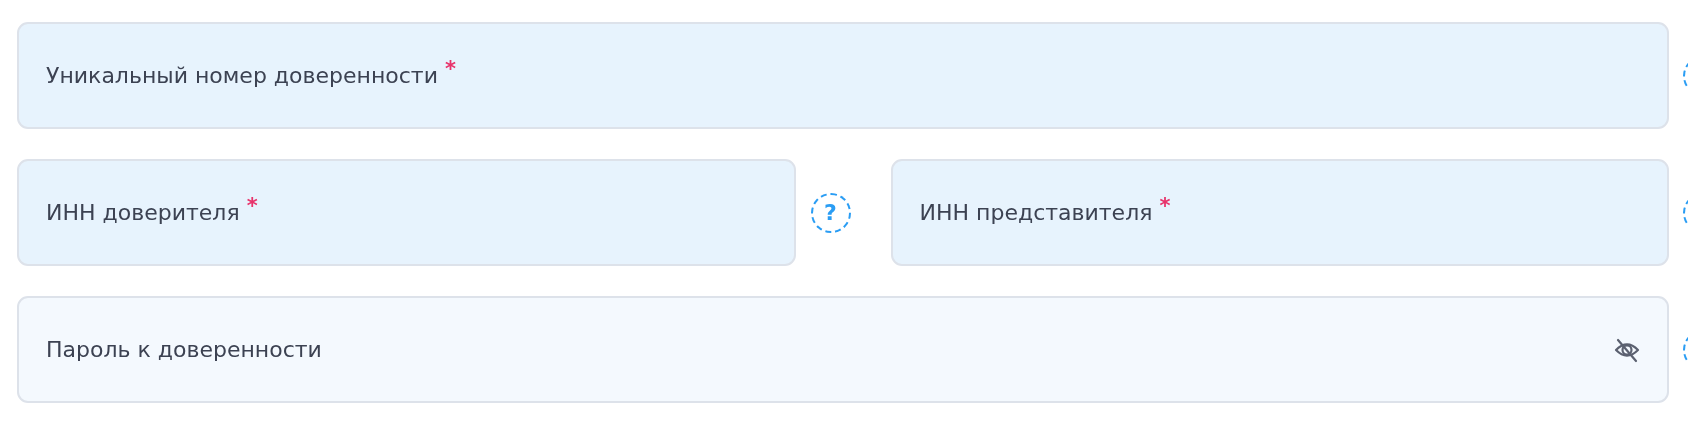 This screenshot has width=1688, height=424. What do you see at coordinates (143, 212) in the screenshot?
I see `field-label: ИНН доверителя` at bounding box center [143, 212].